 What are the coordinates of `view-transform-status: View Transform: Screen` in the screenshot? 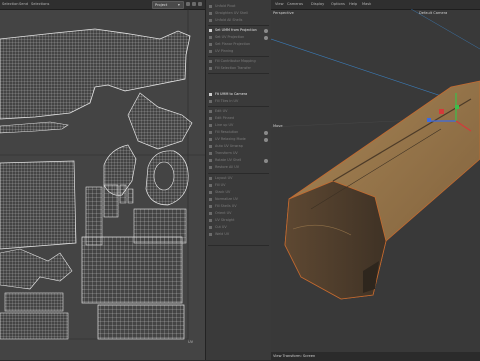 It's located at (294, 356).